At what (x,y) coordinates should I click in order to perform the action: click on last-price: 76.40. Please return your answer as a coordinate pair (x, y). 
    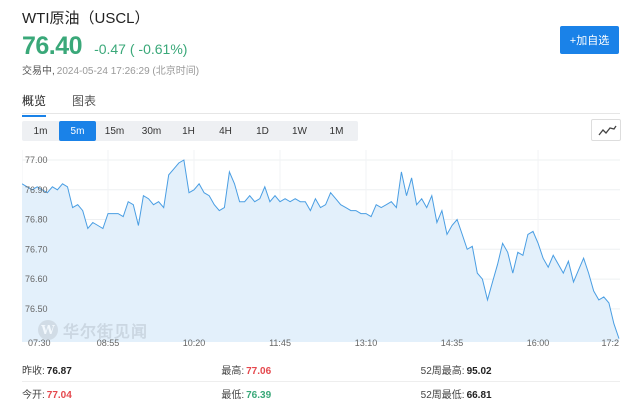
    Looking at the image, I should click on (52, 46).